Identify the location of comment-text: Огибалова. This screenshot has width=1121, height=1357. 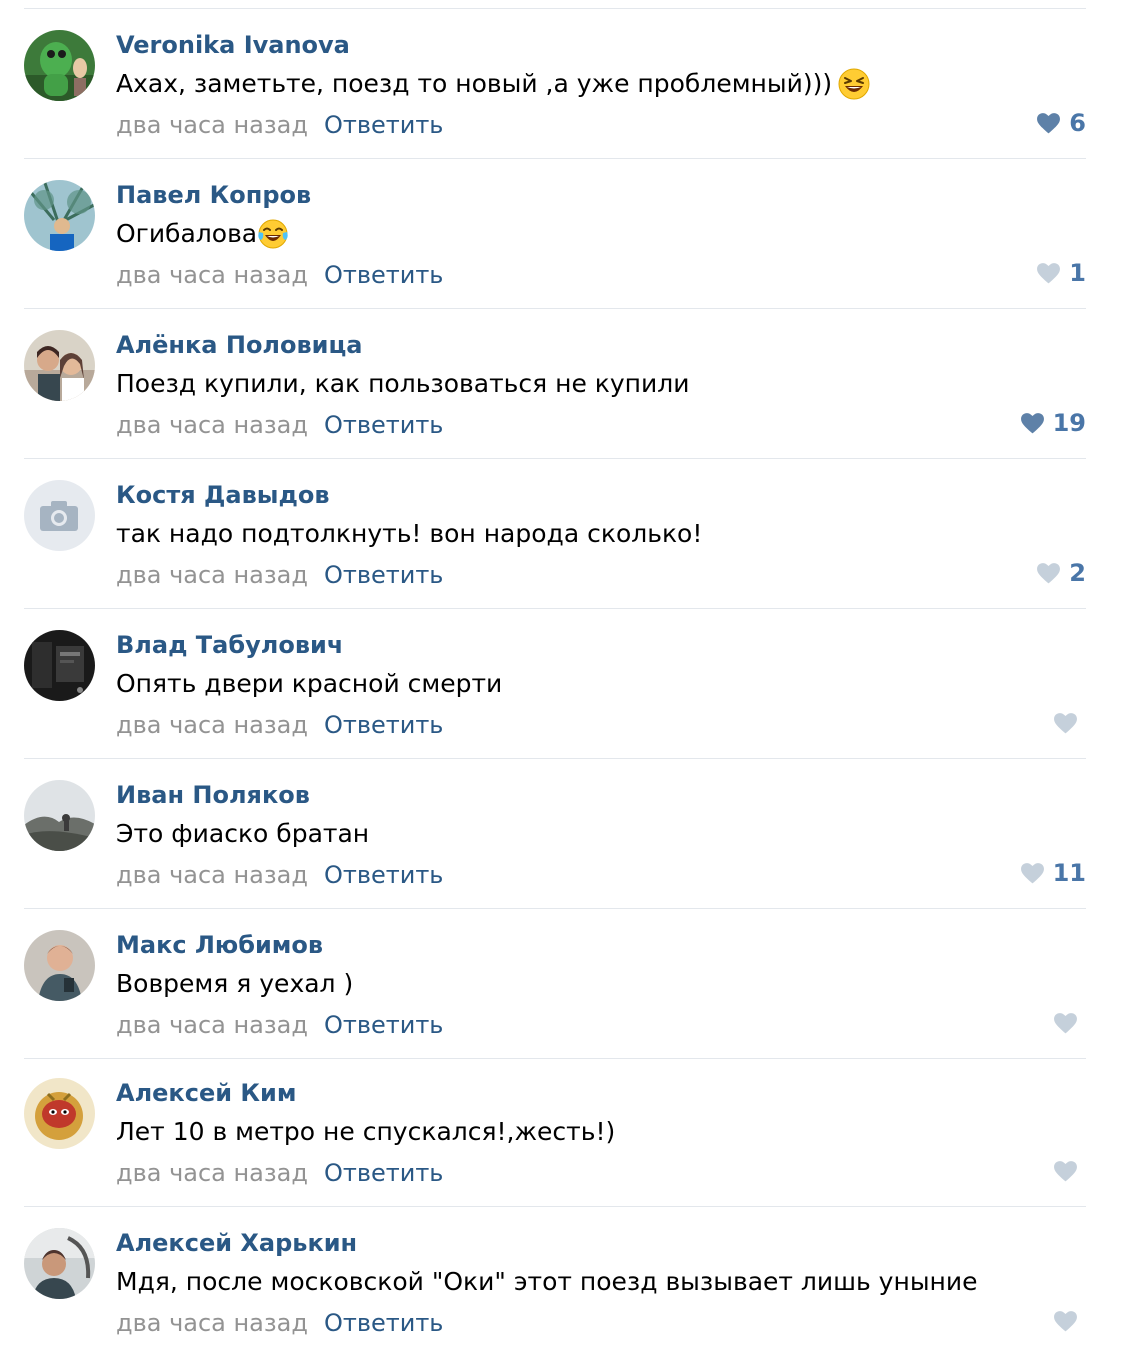
(187, 233).